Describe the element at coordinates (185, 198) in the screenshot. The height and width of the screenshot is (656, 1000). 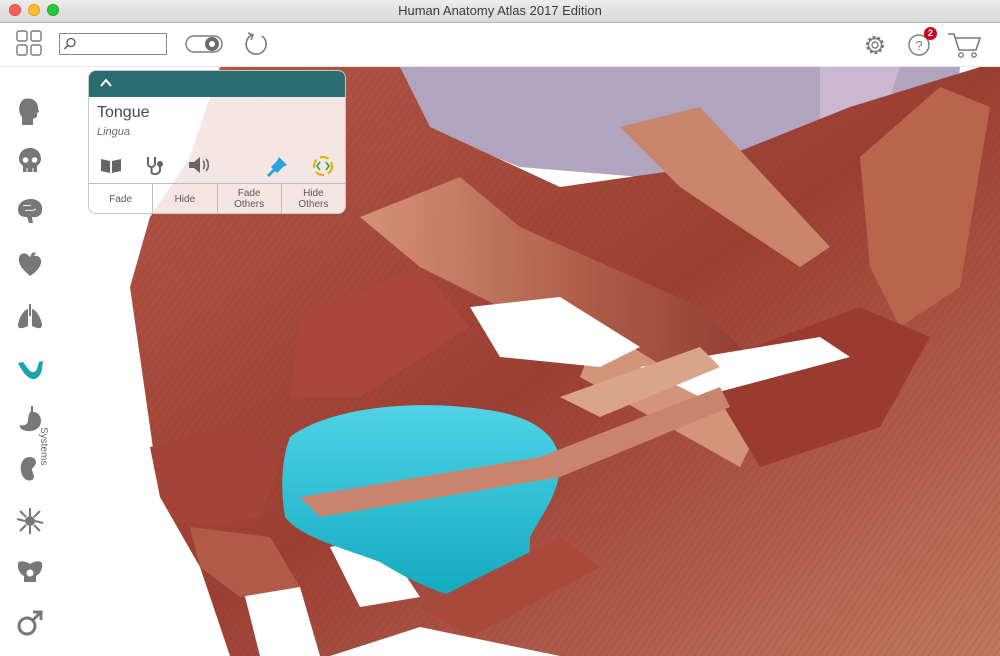
I see `hide-button: Hide` at that location.